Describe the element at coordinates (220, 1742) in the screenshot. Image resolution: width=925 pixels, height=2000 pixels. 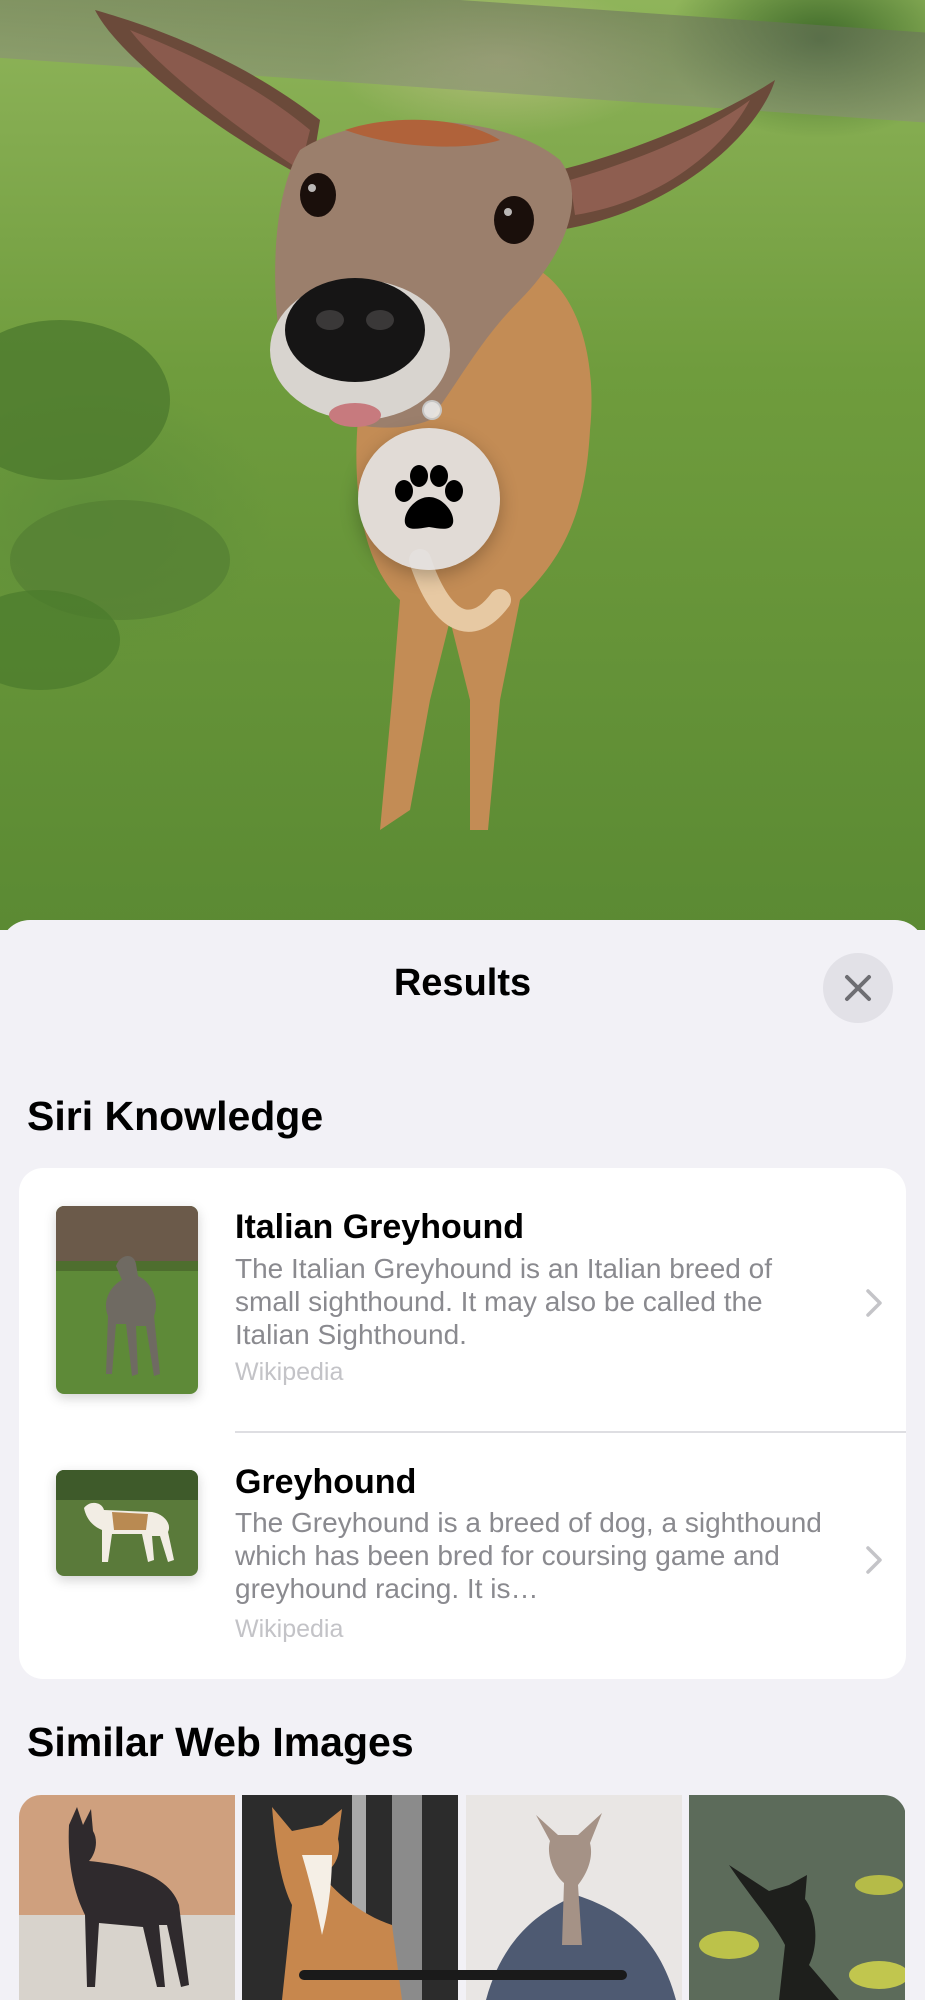
I see `section-heading-similar-web-images: Similar Web Images` at that location.